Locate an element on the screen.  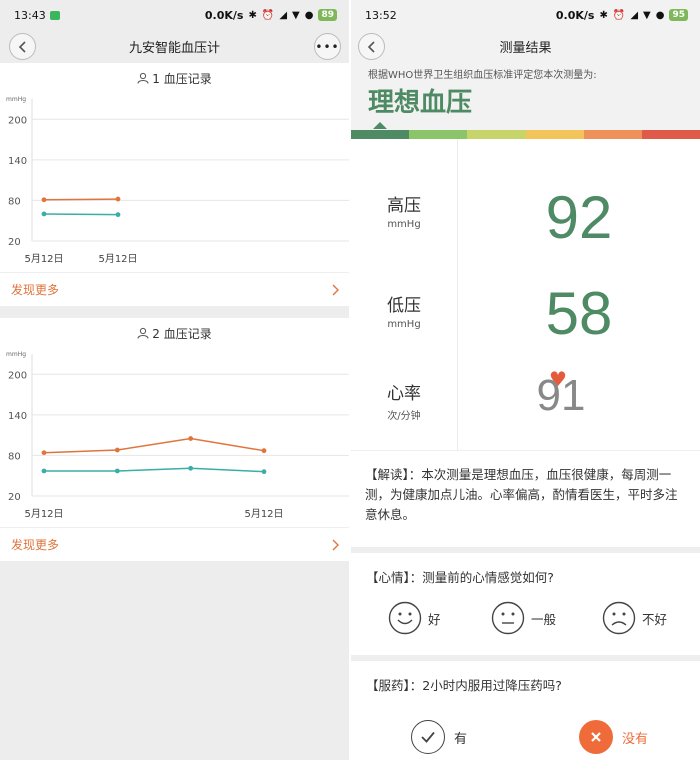
systolic-value: 92 is located at coordinates (579, 217).